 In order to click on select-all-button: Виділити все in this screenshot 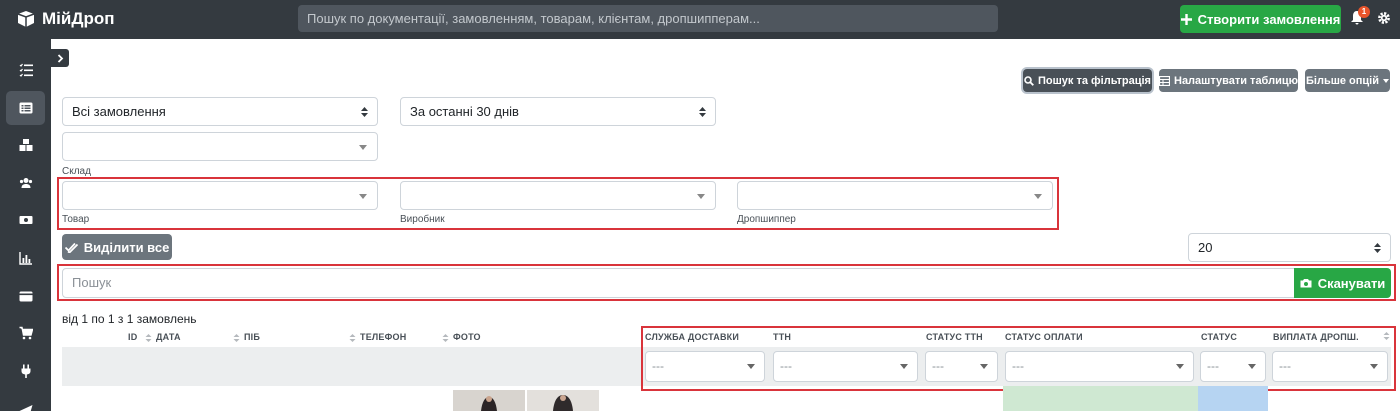, I will do `click(117, 247)`.